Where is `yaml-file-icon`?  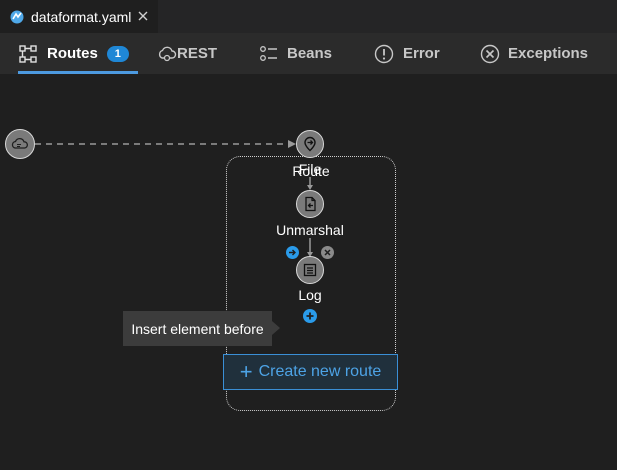
yaml-file-icon is located at coordinates (17, 17).